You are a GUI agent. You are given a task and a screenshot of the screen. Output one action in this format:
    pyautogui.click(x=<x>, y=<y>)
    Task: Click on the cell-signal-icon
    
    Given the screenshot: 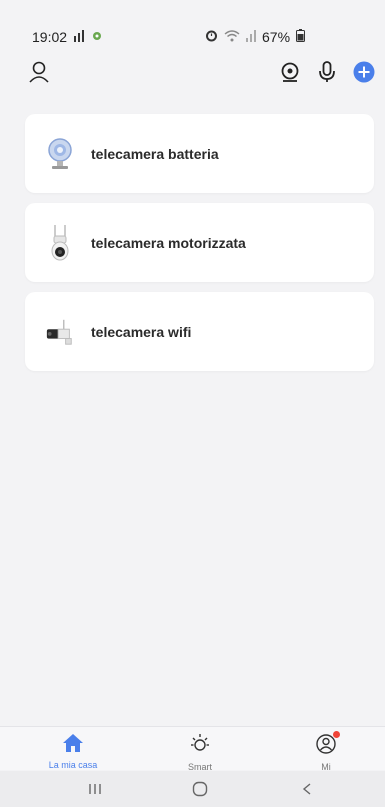 What is the action you would take?
    pyautogui.click(x=251, y=37)
    